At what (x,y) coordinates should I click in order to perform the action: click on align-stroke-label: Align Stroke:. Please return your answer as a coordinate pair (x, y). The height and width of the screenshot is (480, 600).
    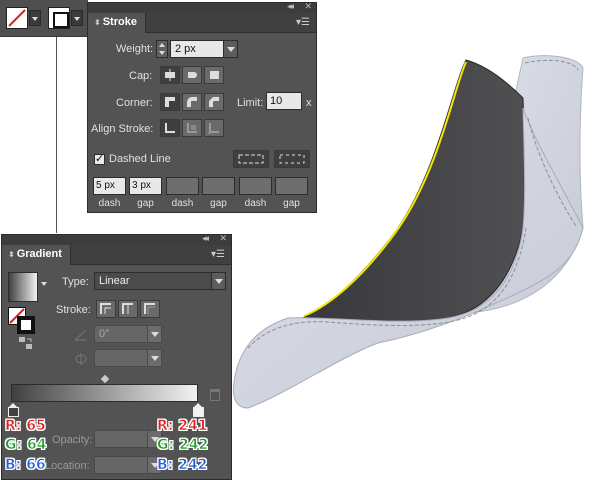
    Looking at the image, I should click on (122, 129).